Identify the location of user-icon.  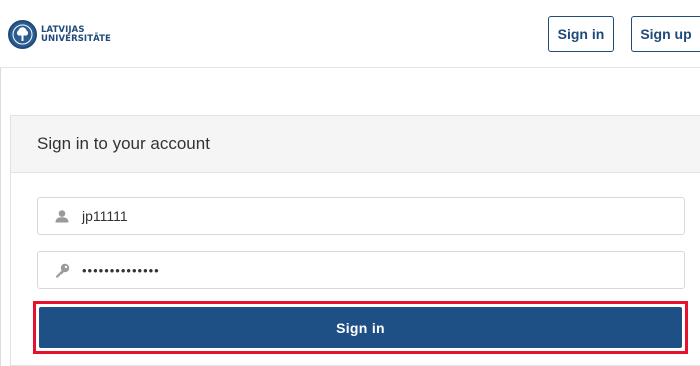
(62, 216).